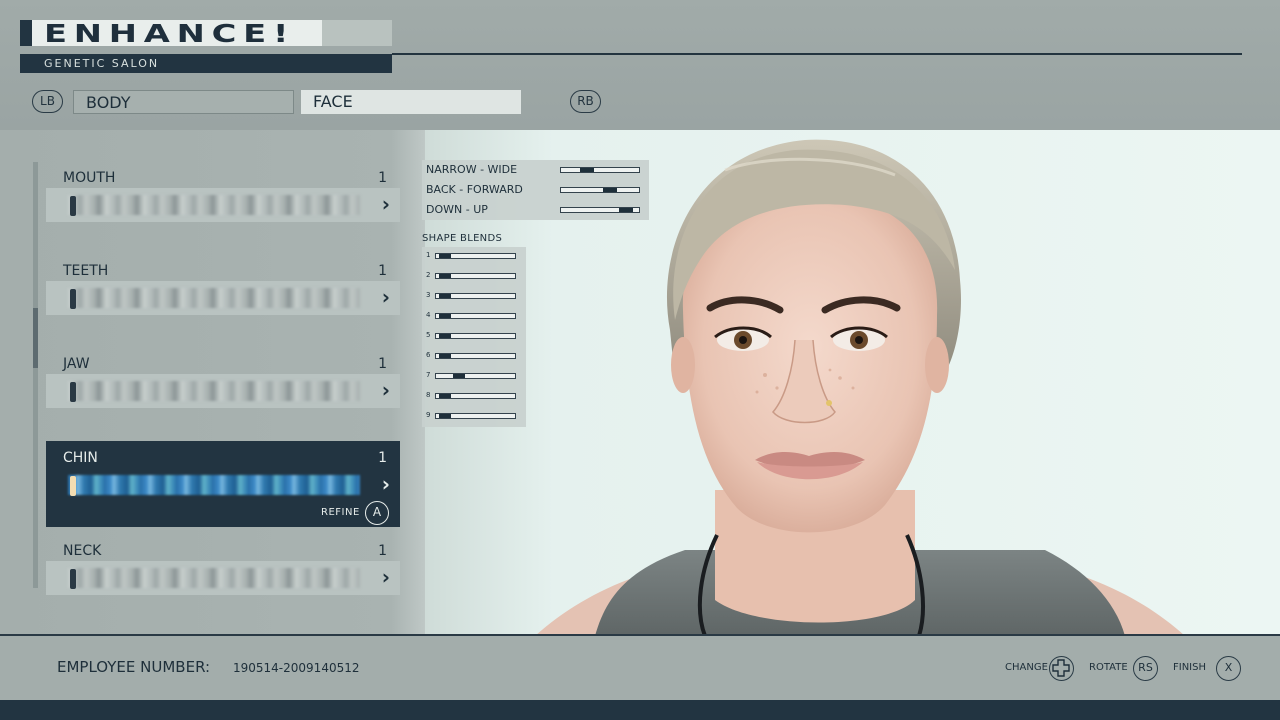 This screenshot has height=720, width=1280. I want to click on shape-blend-number: 3, so click(428, 295).